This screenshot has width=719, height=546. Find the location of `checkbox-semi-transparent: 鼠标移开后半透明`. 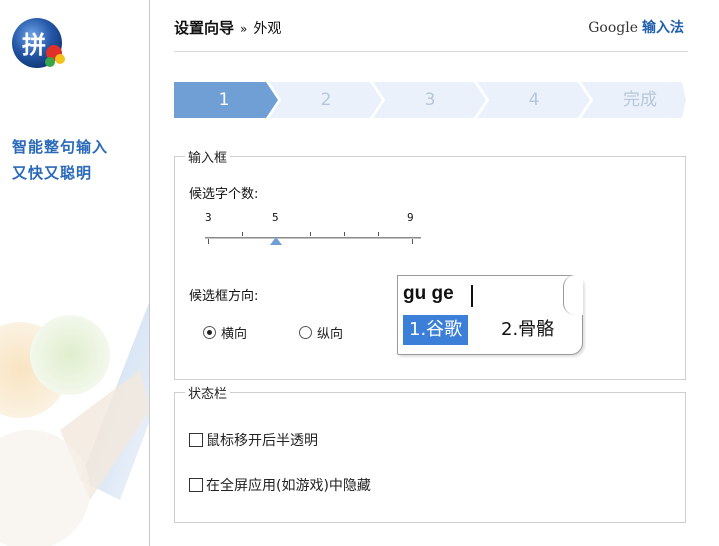

checkbox-semi-transparent: 鼠标移开后半透明 is located at coordinates (253, 440).